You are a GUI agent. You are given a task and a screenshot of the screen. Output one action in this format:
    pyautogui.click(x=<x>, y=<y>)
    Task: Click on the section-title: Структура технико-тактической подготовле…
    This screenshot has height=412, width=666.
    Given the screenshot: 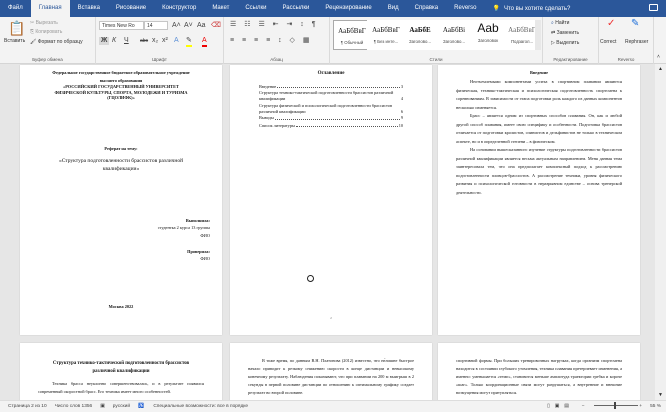 What is the action you would take?
    pyautogui.click(x=121, y=367)
    